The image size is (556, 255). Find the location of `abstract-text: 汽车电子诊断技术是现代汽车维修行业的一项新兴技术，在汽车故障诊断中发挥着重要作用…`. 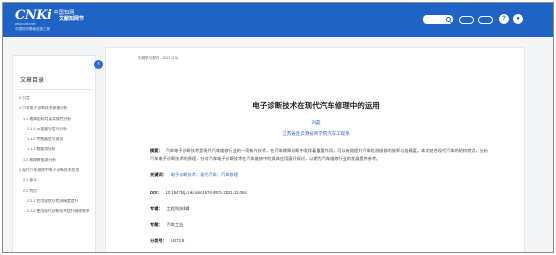

abstract-text: 汽车电子诊断技术是现代汽车维修行业的一项新兴技术，在汽车故障诊断中发挥着重要作用… is located at coordinates (319, 154).